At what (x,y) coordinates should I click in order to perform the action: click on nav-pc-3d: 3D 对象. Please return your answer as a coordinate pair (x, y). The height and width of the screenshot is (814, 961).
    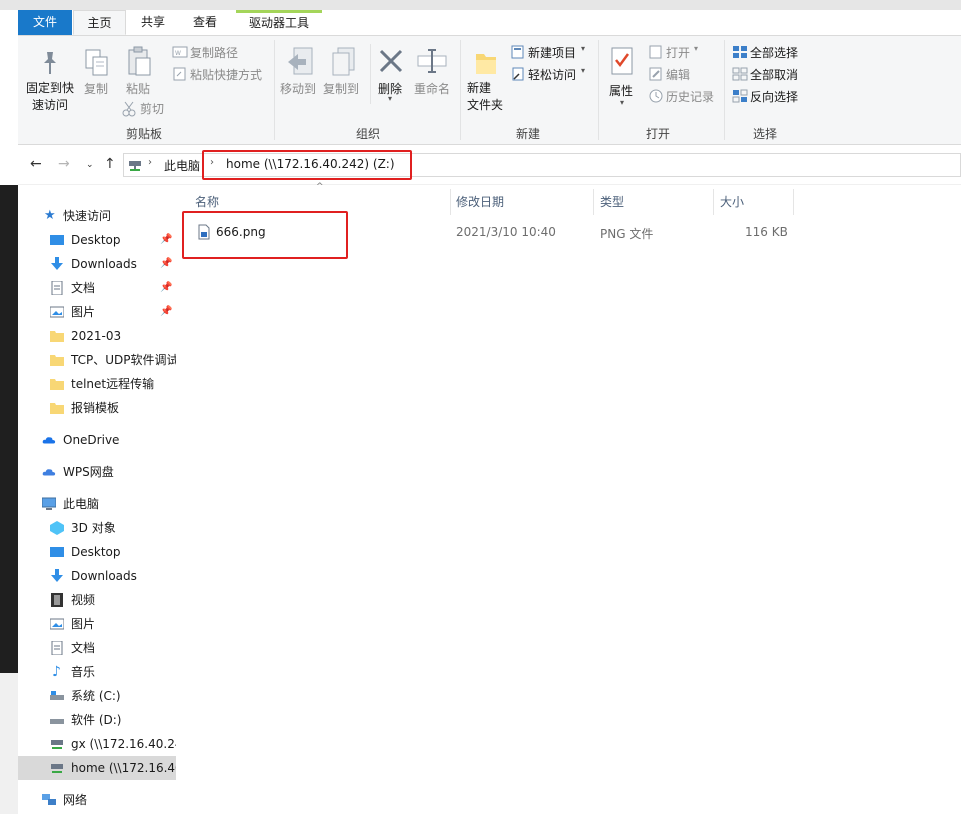
    Looking at the image, I should click on (97, 528).